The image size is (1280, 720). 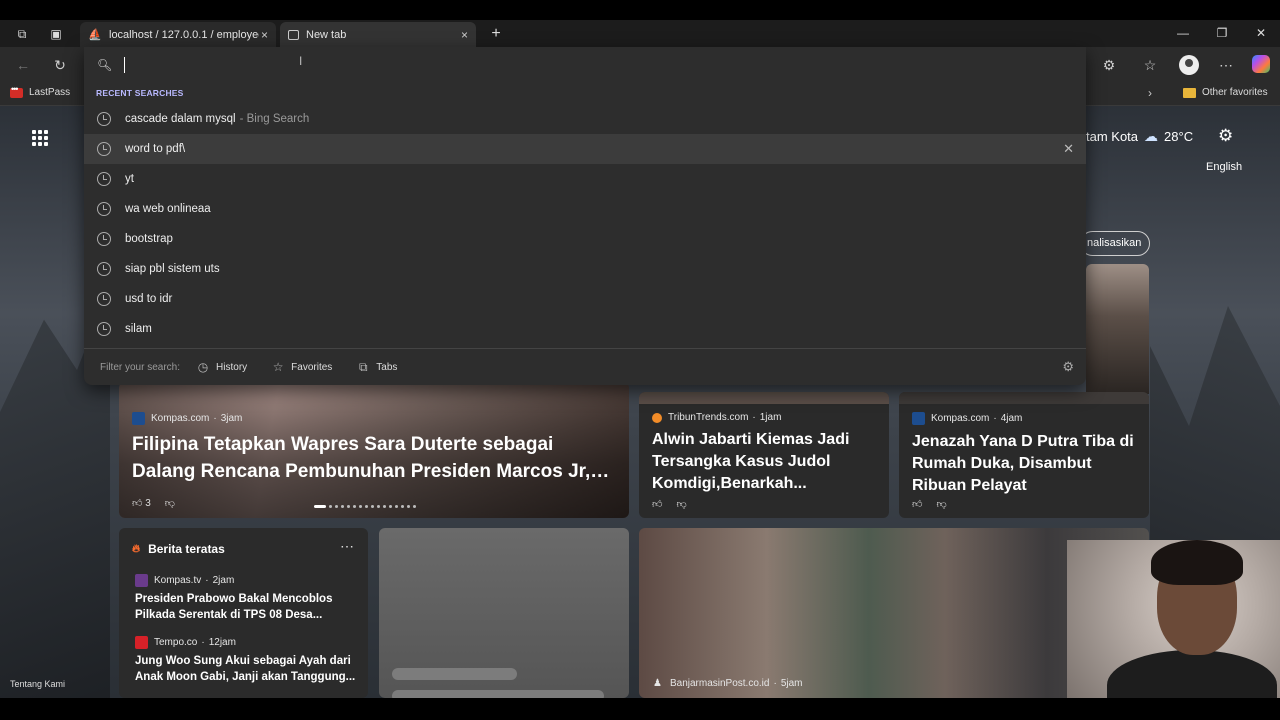 I want to click on suggestion-item: yt, so click(x=585, y=179).